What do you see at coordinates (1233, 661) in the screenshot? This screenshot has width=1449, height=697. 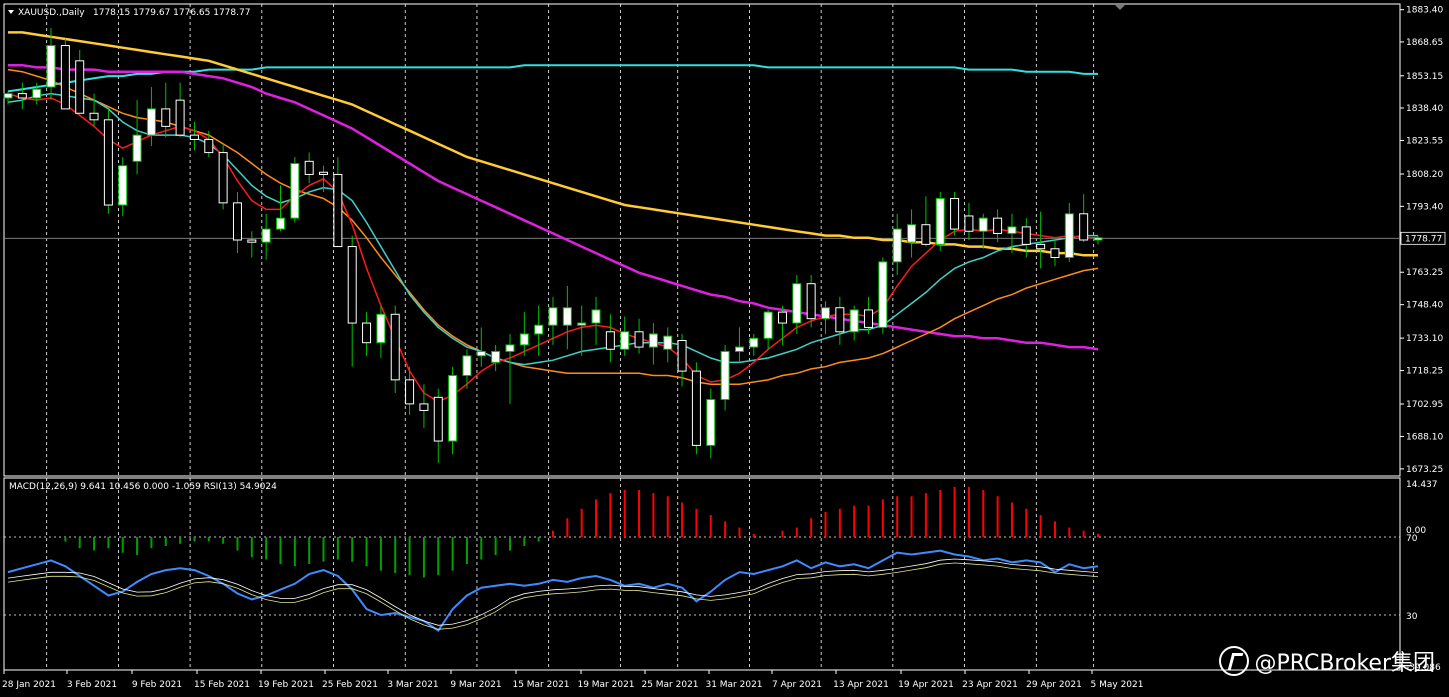 I see `brand-logo-icon` at bounding box center [1233, 661].